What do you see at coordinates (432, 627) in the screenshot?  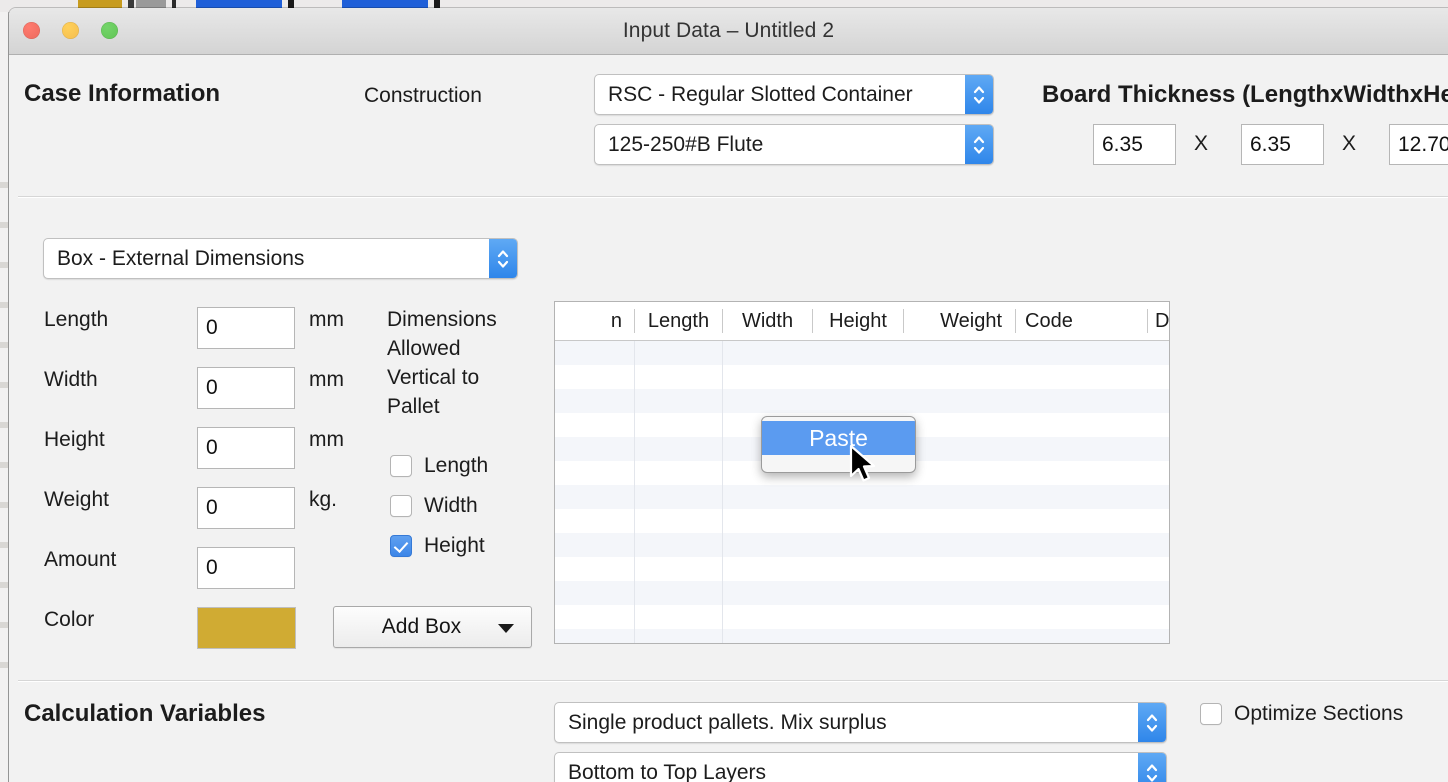 I see `add-box-button: Add Box` at bounding box center [432, 627].